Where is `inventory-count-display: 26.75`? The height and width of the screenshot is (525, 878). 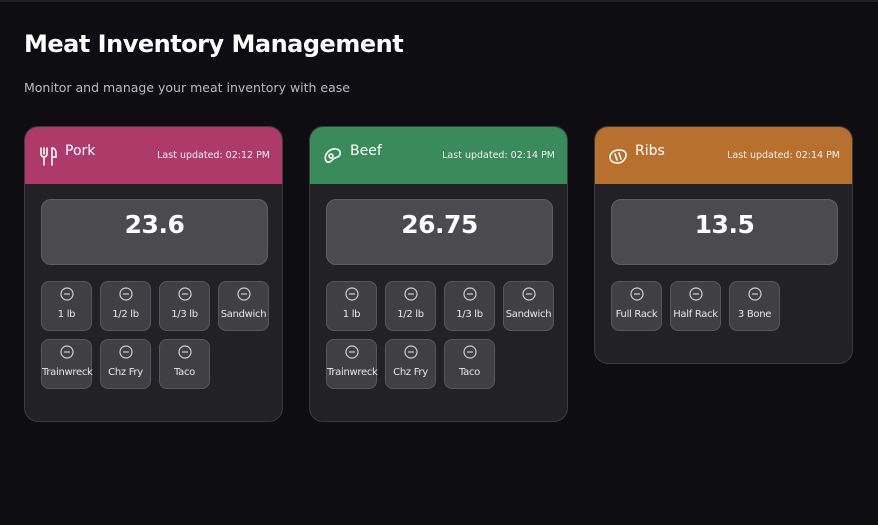
inventory-count-display: 26.75 is located at coordinates (439, 232).